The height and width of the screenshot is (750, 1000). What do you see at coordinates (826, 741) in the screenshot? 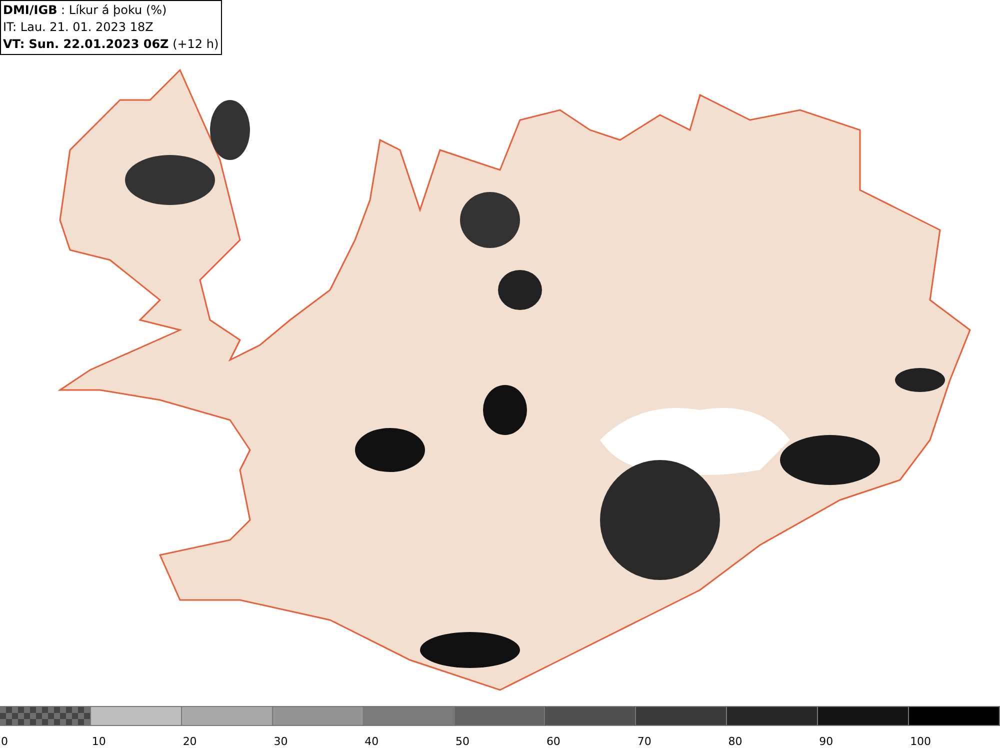
I see `legend-label: 90` at bounding box center [826, 741].